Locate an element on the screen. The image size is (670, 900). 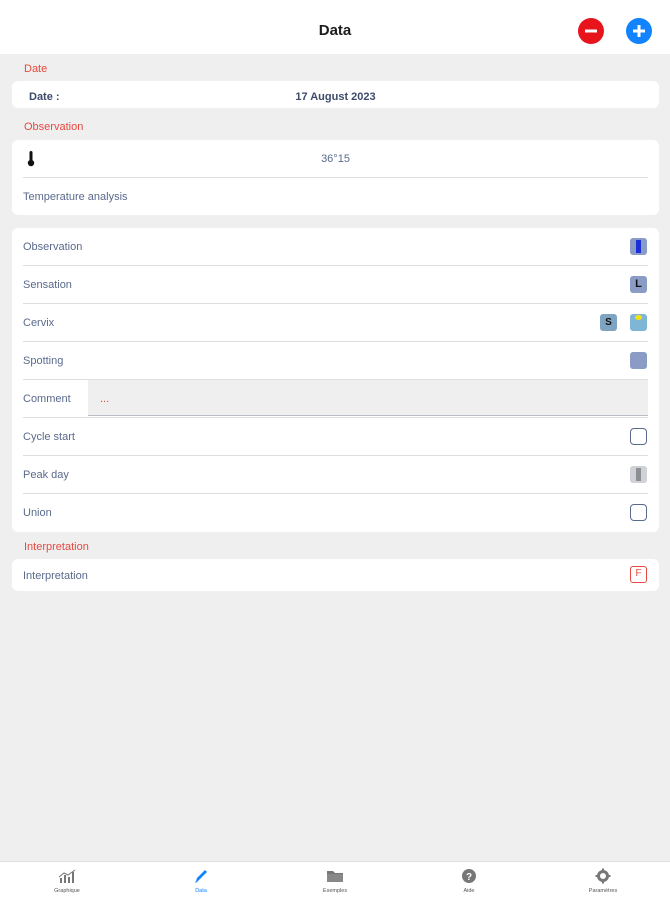
temperature-value: 36°15 is located at coordinates (335, 159).